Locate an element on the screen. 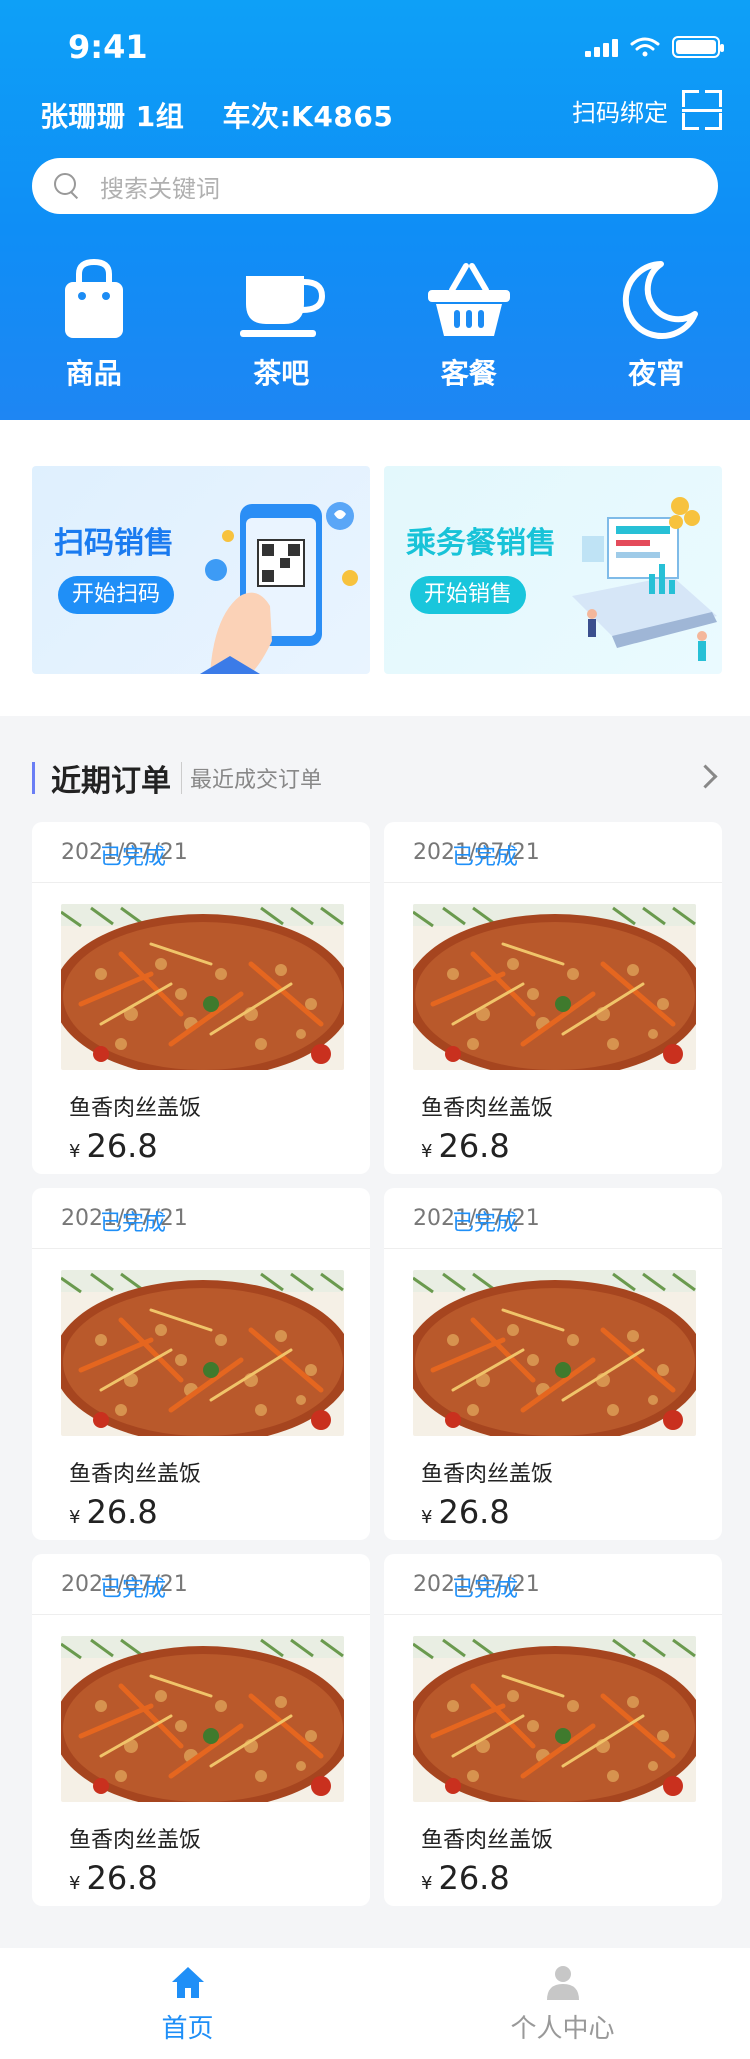  category-label: 客餐 is located at coordinates (468, 373).